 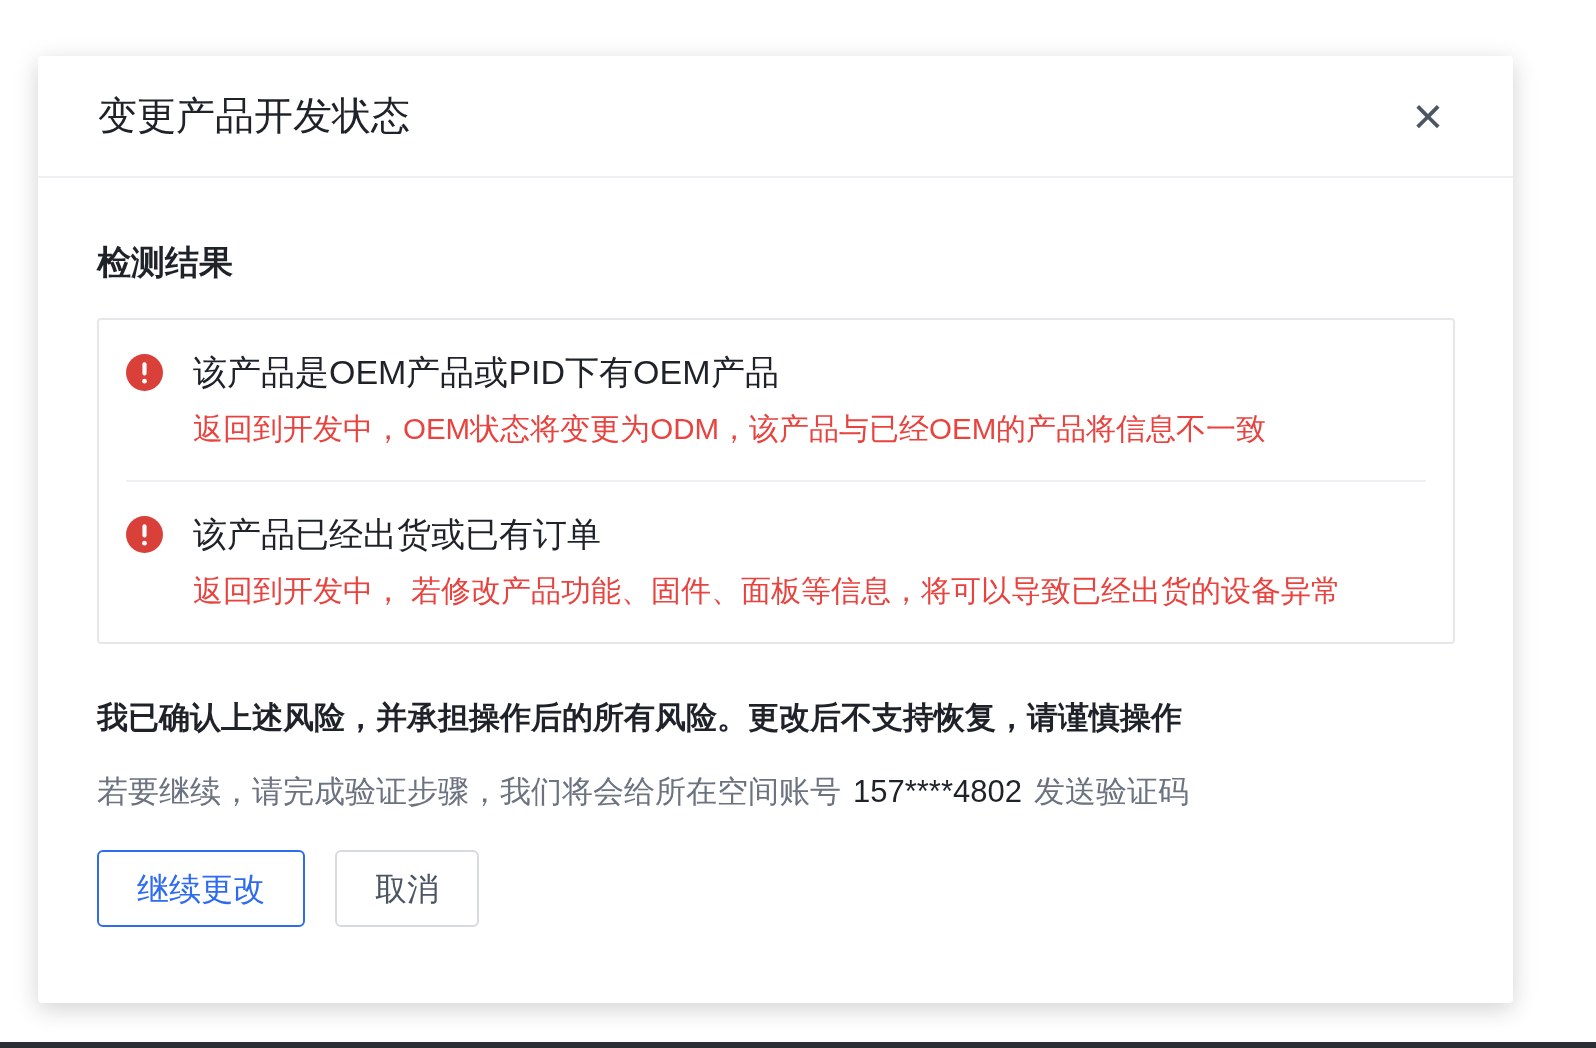 What do you see at coordinates (730, 429) in the screenshot?
I see `result-detail: 返回到开发中，OEM状态将变更为ODM，该产品与已经OEM的产品将信息不一致` at bounding box center [730, 429].